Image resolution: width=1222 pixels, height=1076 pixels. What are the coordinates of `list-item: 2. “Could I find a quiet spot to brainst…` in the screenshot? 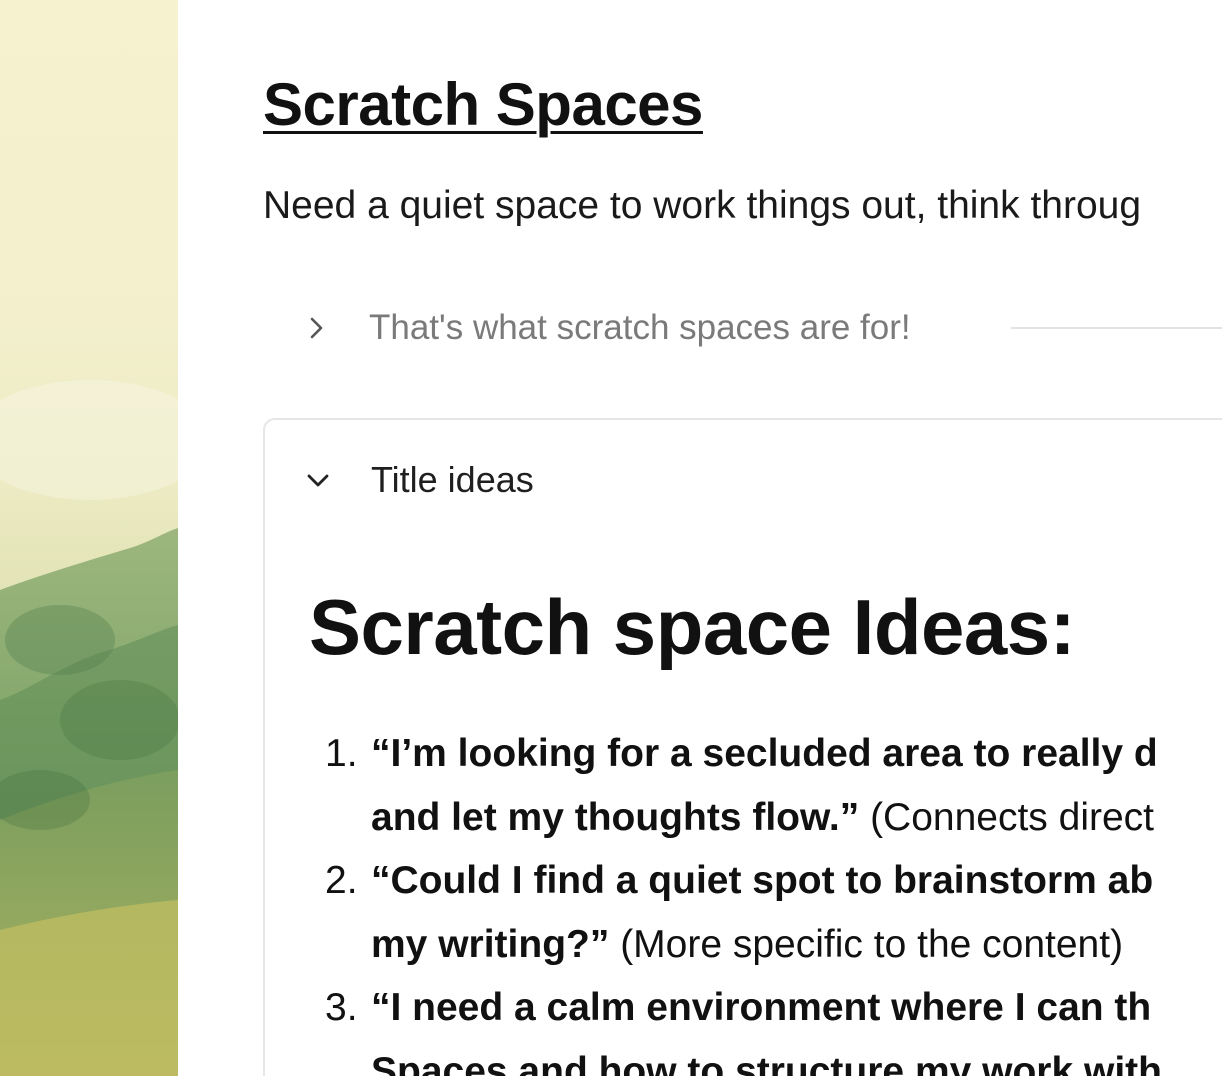 It's located at (743, 912).